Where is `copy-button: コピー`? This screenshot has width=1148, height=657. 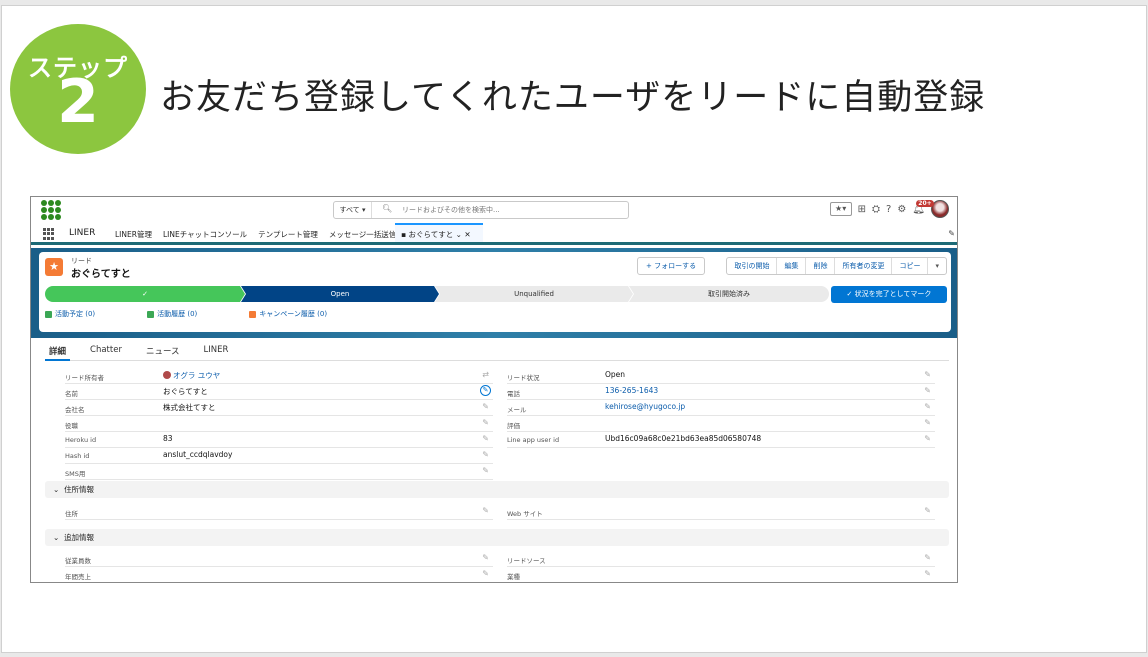
copy-button: コピー is located at coordinates (910, 266).